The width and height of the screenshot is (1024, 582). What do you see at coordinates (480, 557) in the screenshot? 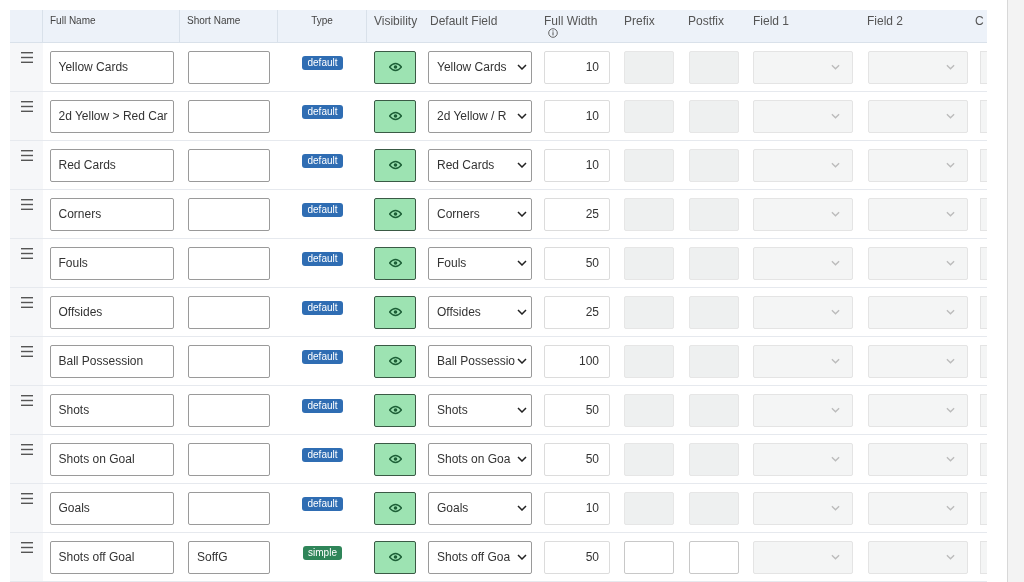
I see `default-field-select: Shots off Goa` at bounding box center [480, 557].